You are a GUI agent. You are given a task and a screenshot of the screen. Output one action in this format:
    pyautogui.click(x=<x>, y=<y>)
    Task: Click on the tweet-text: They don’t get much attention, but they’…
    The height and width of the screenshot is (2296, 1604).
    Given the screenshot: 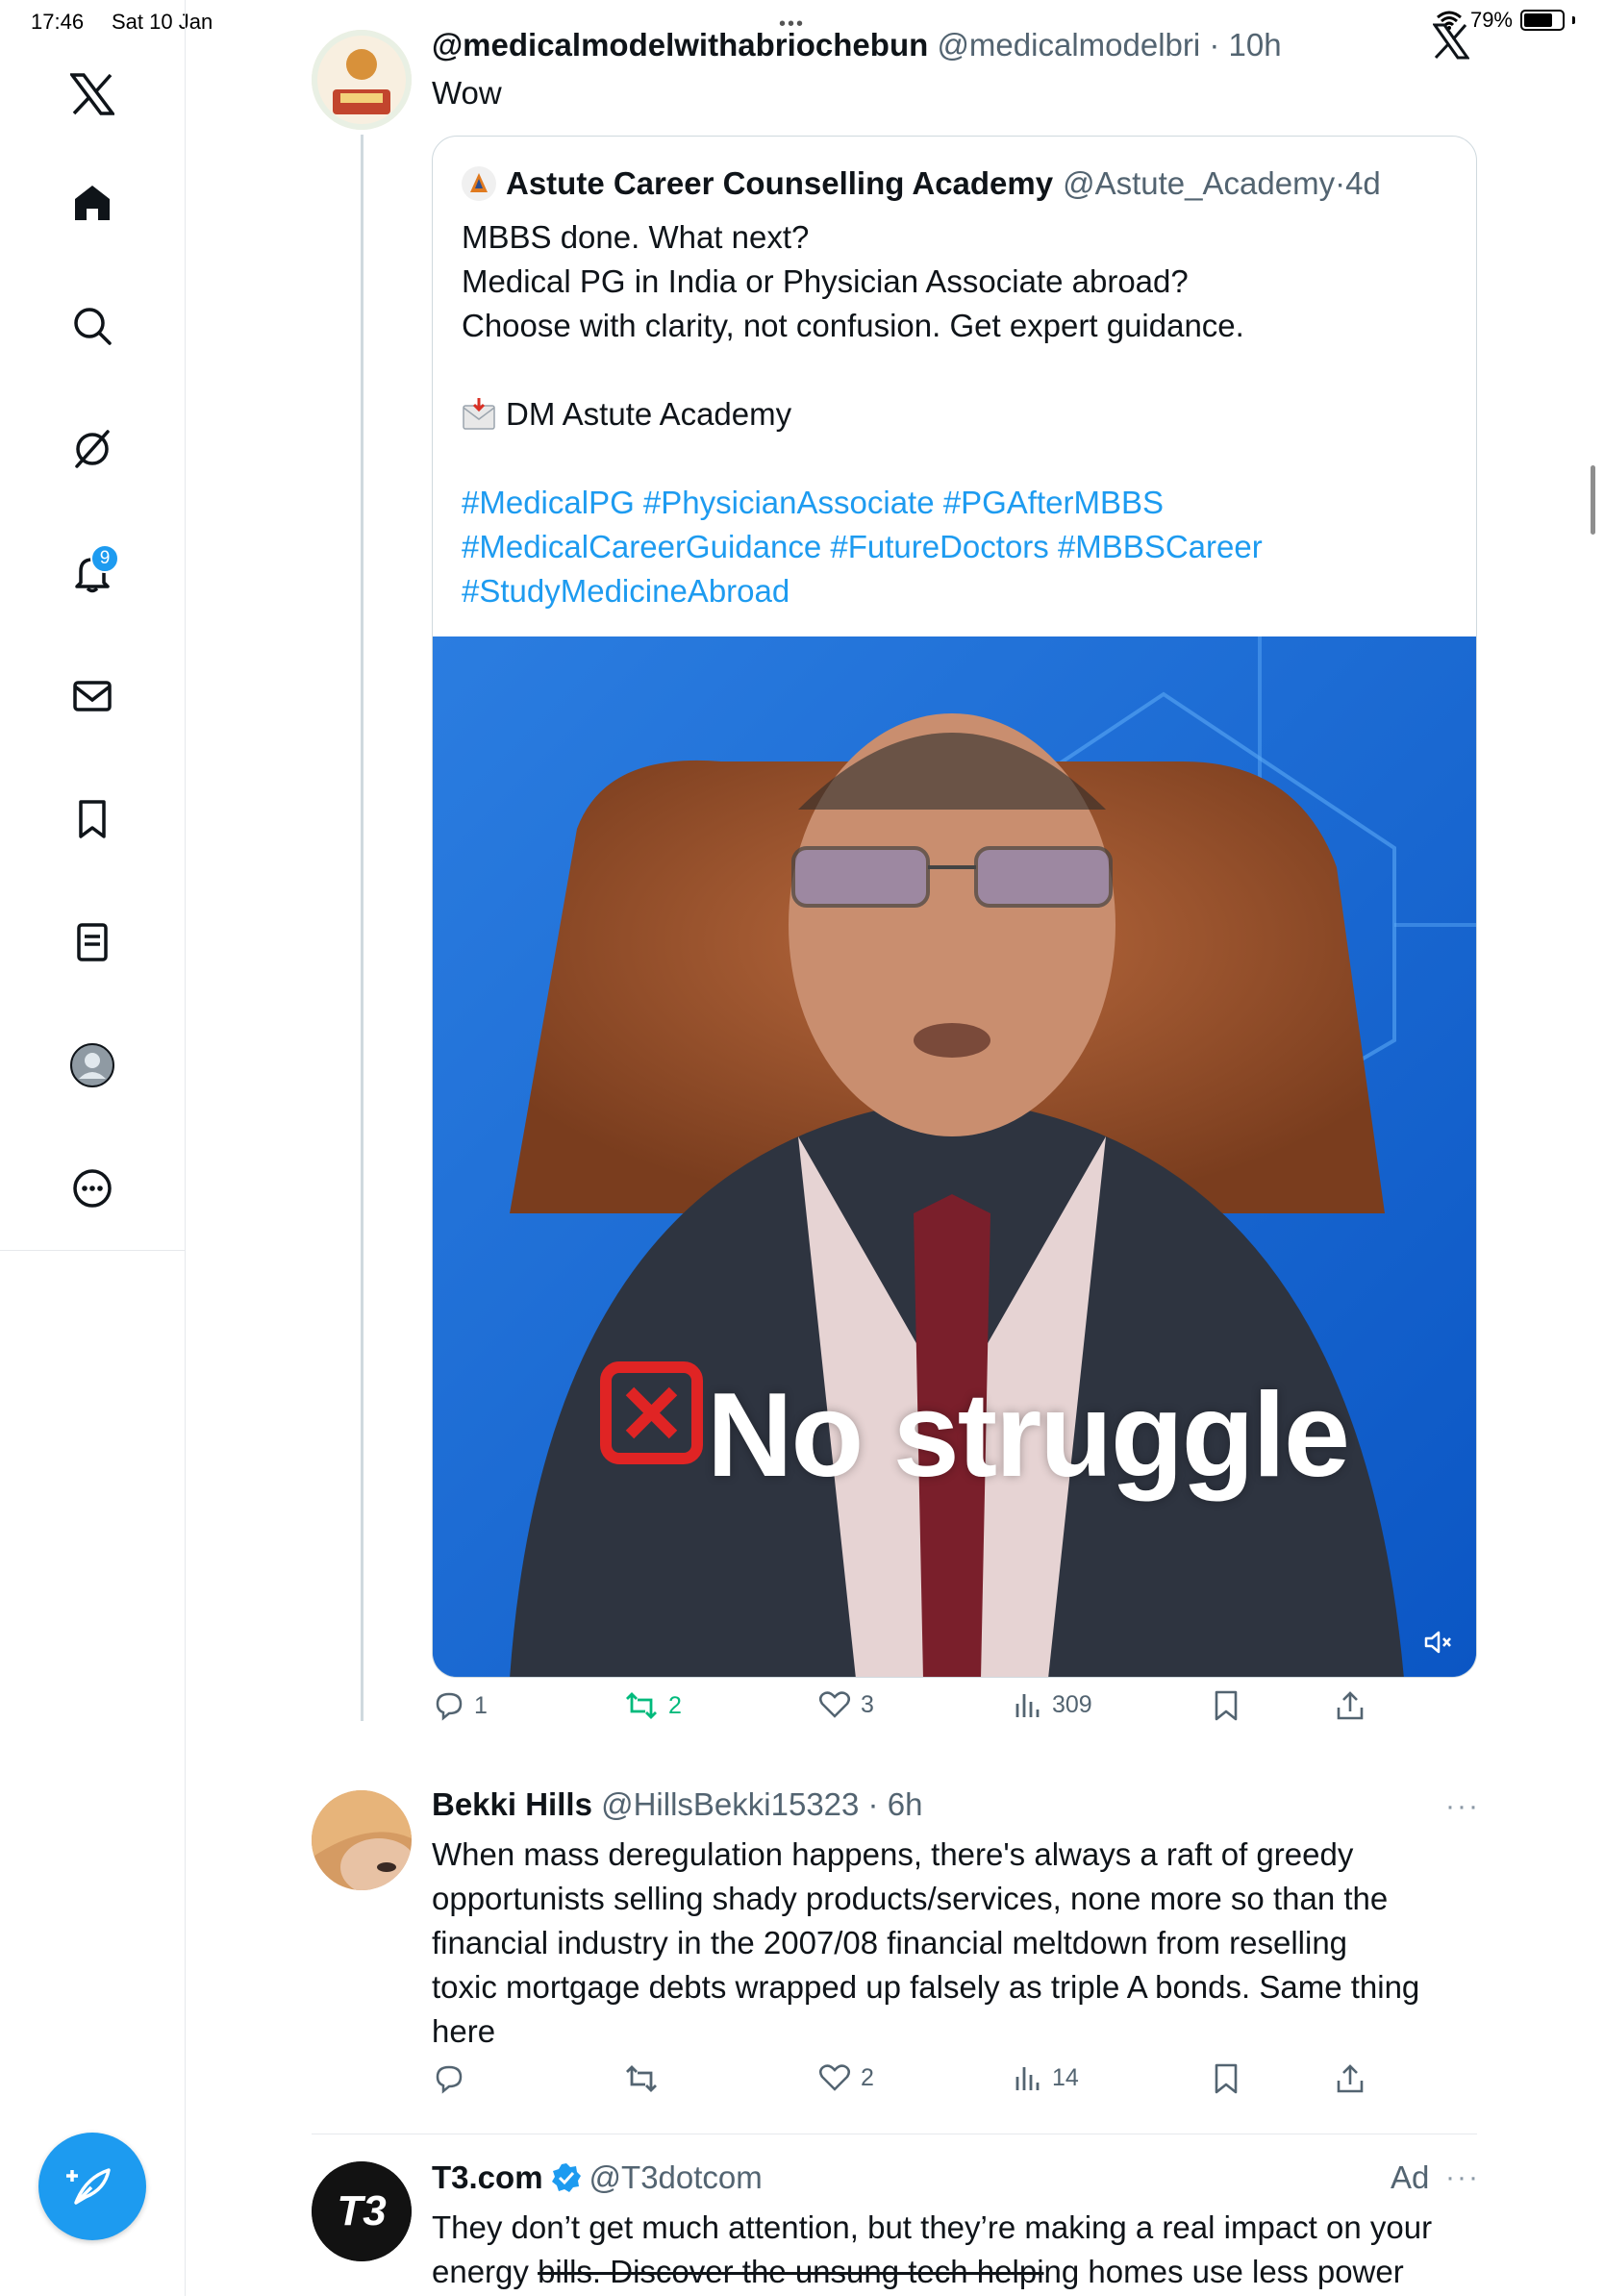 What is the action you would take?
    pyautogui.click(x=932, y=2249)
    